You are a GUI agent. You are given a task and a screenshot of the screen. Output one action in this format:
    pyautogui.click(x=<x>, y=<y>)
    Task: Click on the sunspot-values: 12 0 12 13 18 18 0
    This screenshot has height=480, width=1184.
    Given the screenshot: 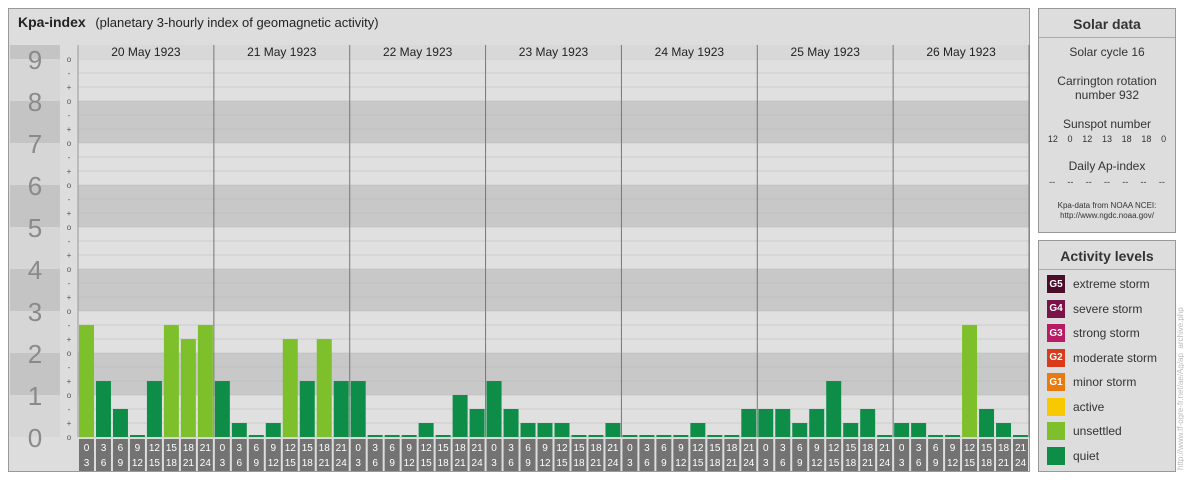 What is the action you would take?
    pyautogui.click(x=1107, y=139)
    